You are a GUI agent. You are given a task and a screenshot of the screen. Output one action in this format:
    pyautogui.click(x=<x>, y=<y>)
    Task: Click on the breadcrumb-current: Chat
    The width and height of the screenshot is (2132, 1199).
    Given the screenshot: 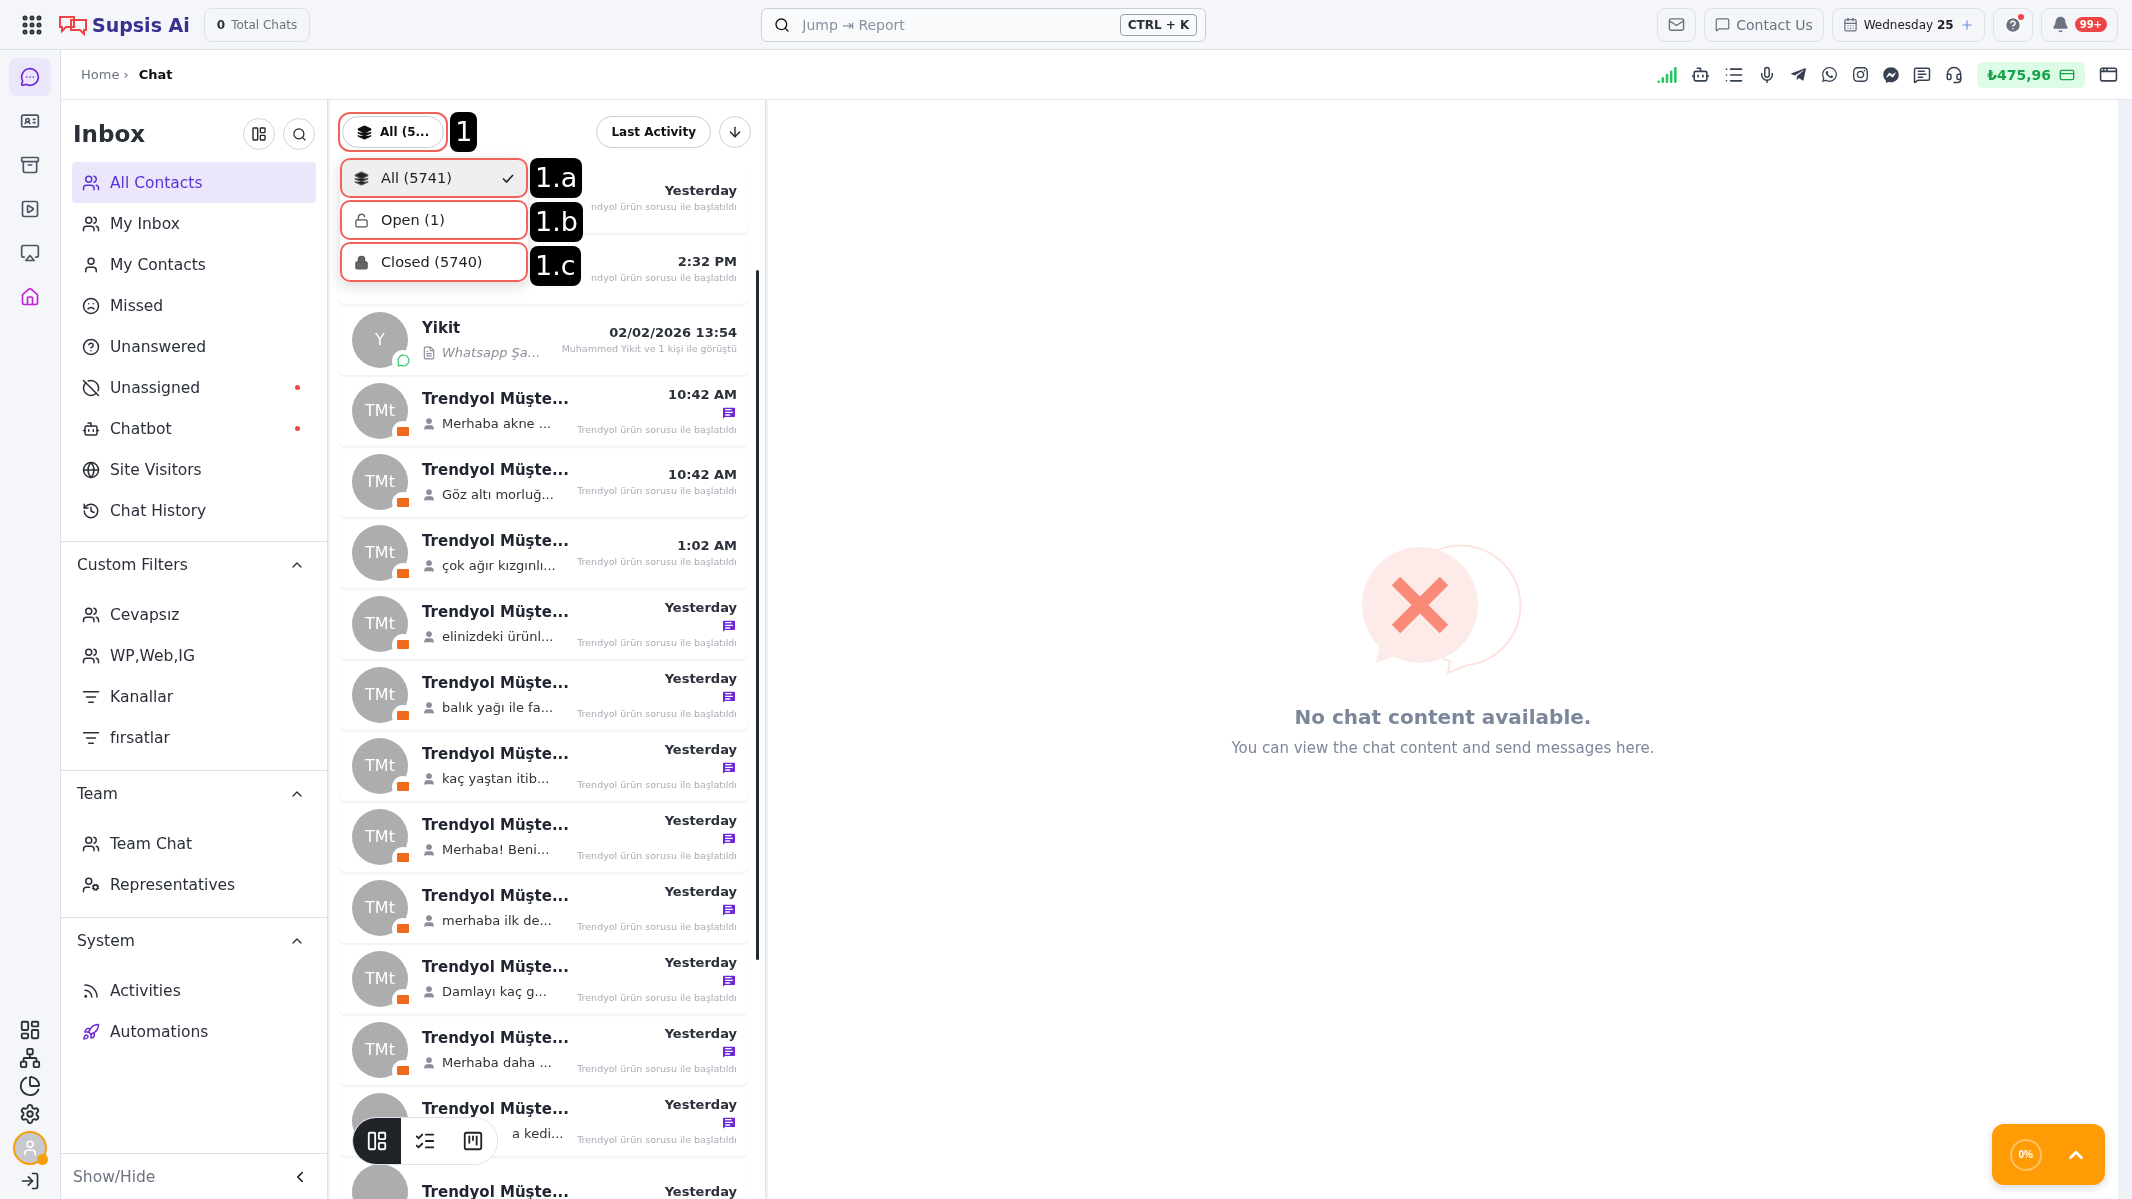 What is the action you would take?
    pyautogui.click(x=155, y=74)
    